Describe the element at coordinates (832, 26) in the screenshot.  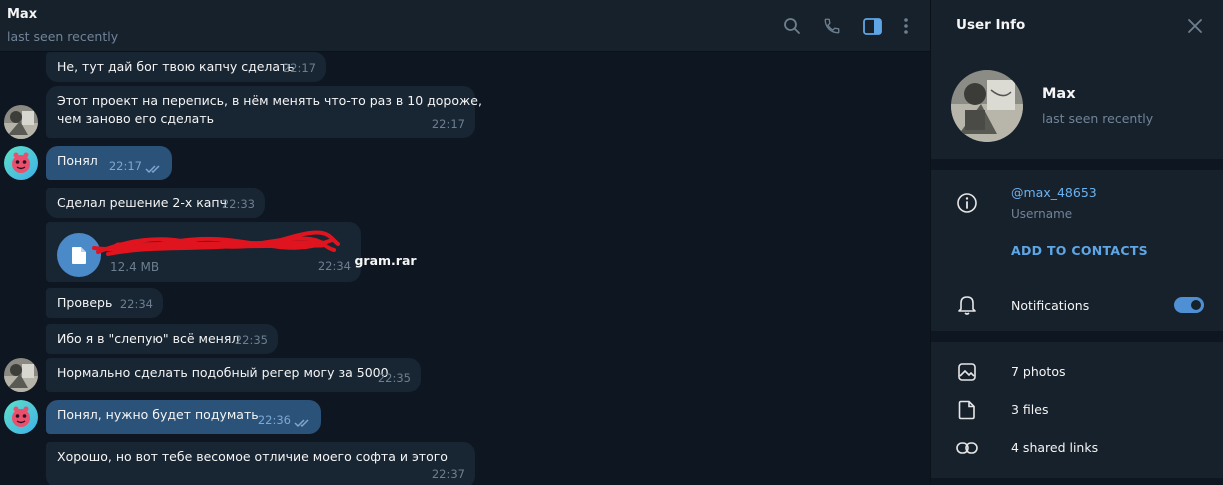
I see `phone-icon` at that location.